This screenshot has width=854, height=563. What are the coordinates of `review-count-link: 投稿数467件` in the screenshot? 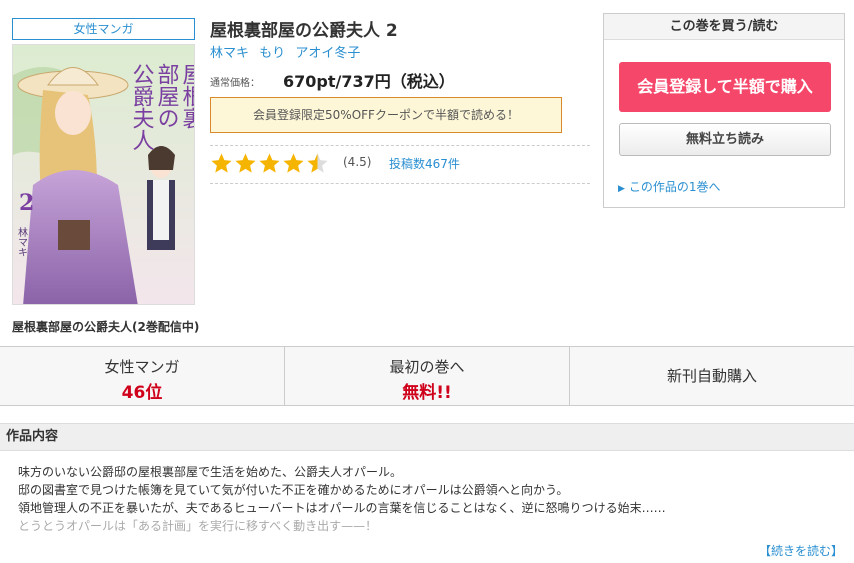 It's located at (424, 163).